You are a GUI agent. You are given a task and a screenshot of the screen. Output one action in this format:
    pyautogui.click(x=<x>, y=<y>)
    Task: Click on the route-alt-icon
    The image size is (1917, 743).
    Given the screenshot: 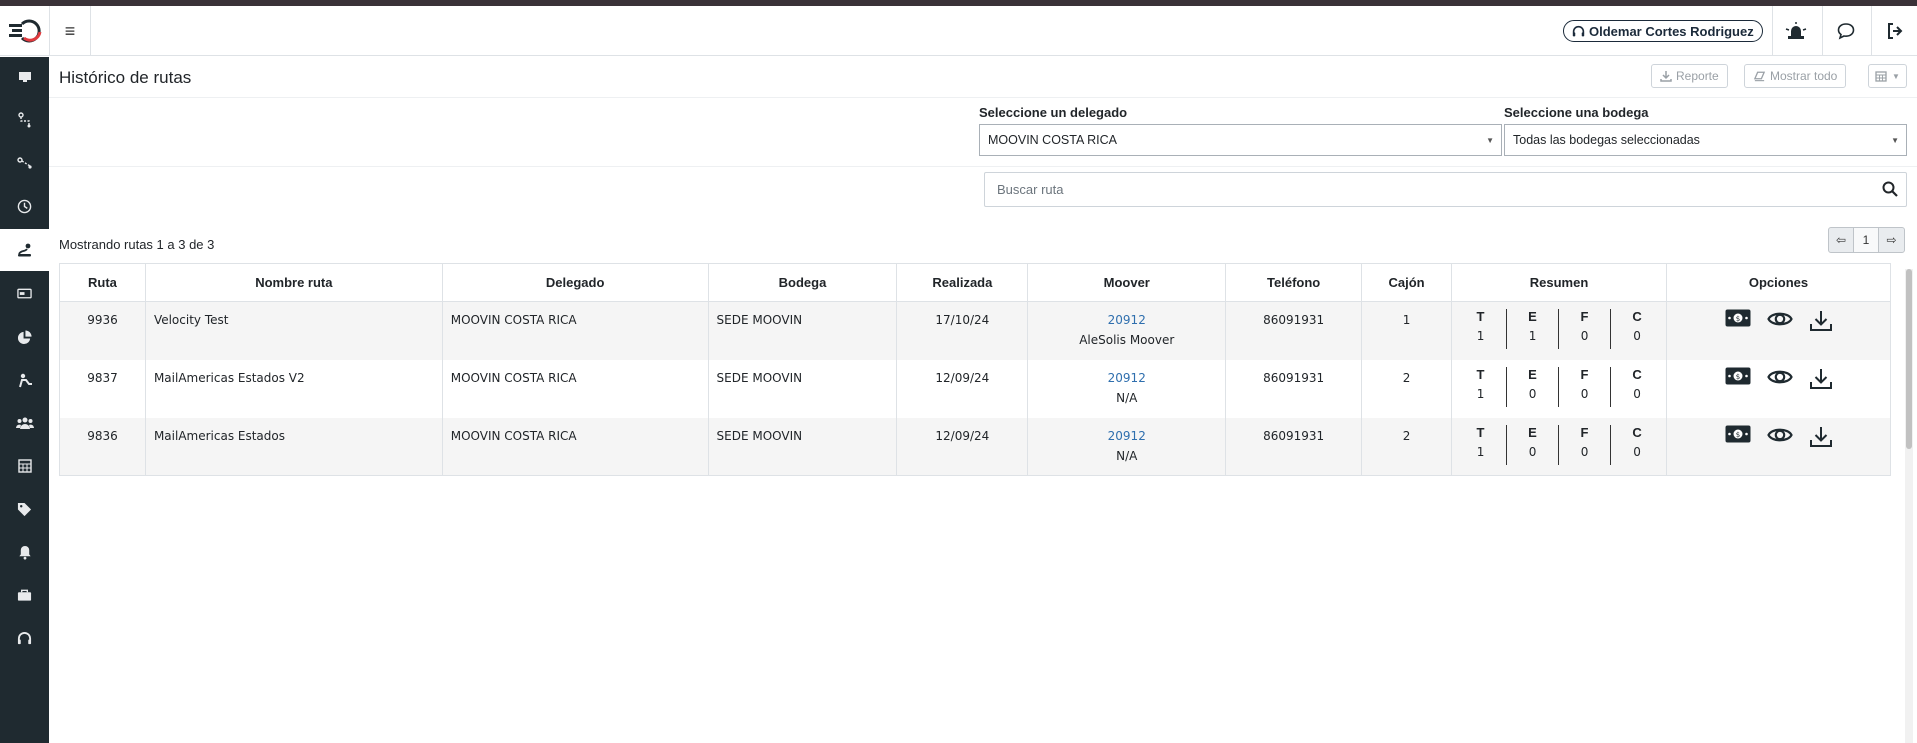 What is the action you would take?
    pyautogui.click(x=24, y=163)
    